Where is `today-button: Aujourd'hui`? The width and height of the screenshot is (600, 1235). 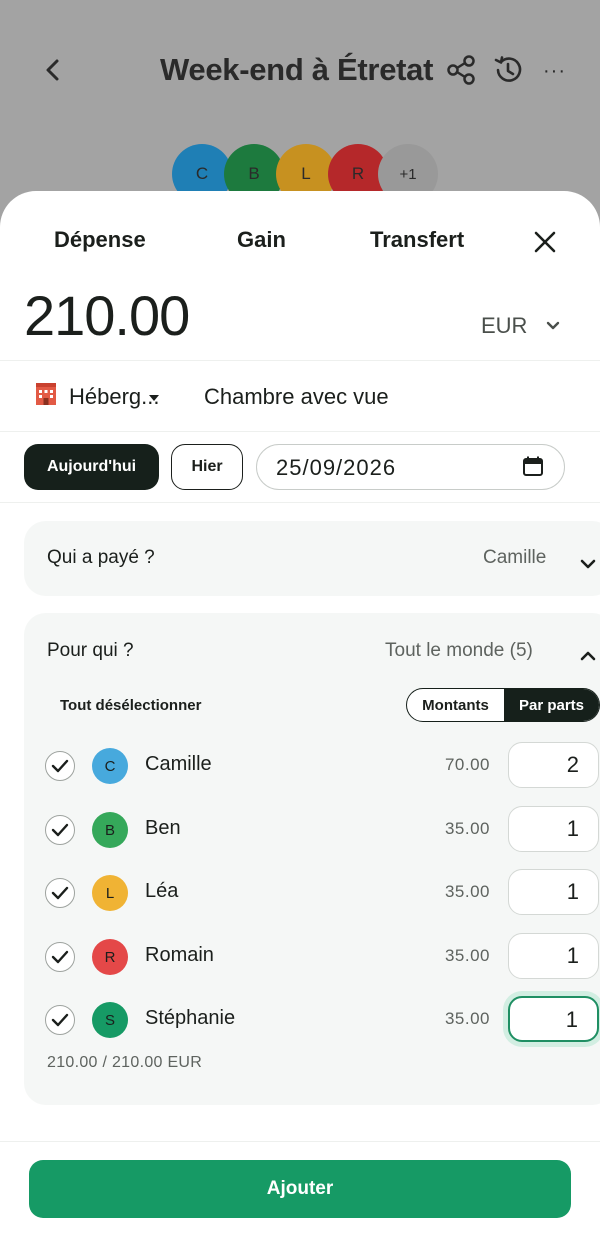
today-button: Aujourd'hui is located at coordinates (91, 467).